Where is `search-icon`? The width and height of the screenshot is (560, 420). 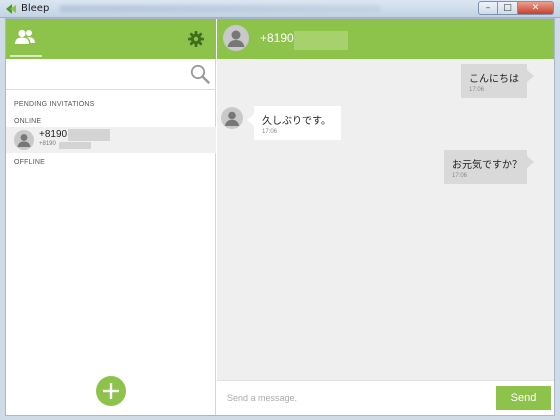
search-icon is located at coordinates (200, 74).